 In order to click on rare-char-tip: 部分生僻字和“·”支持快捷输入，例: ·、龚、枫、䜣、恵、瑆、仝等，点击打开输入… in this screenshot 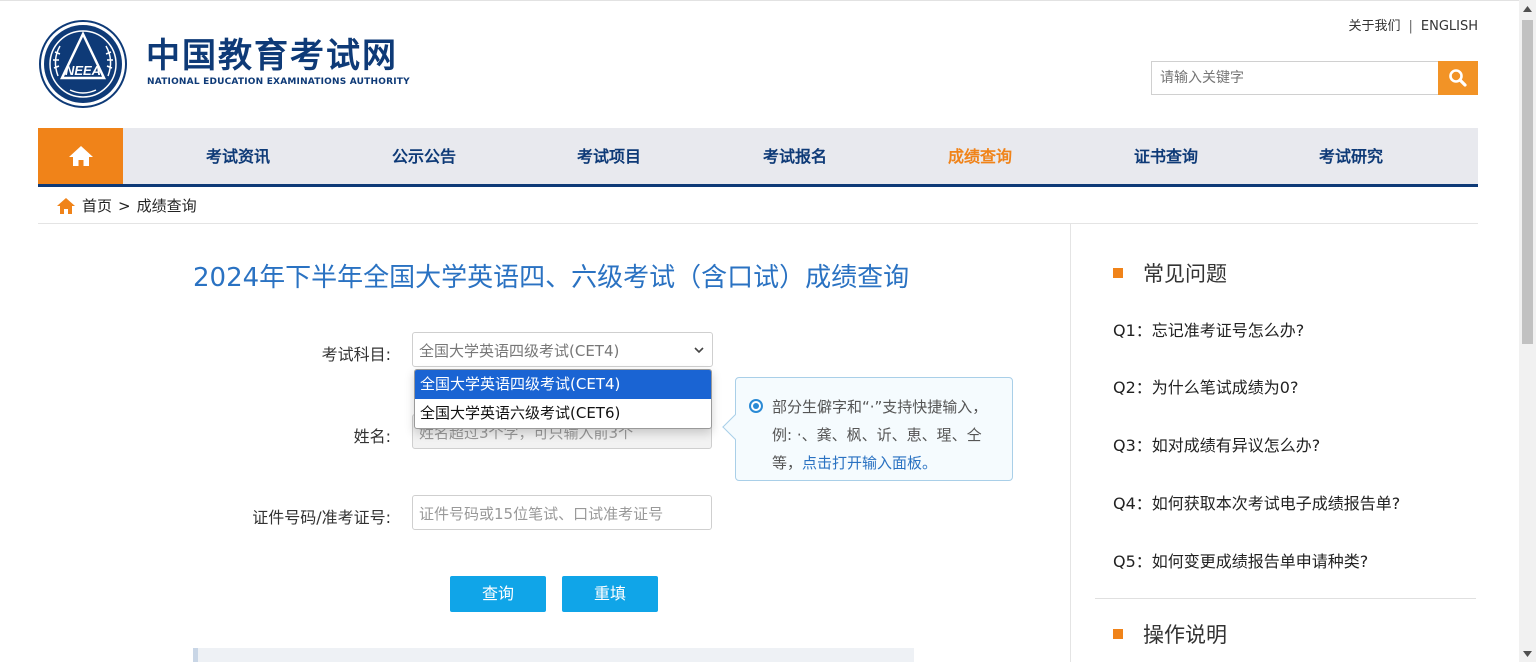, I will do `click(867, 429)`.